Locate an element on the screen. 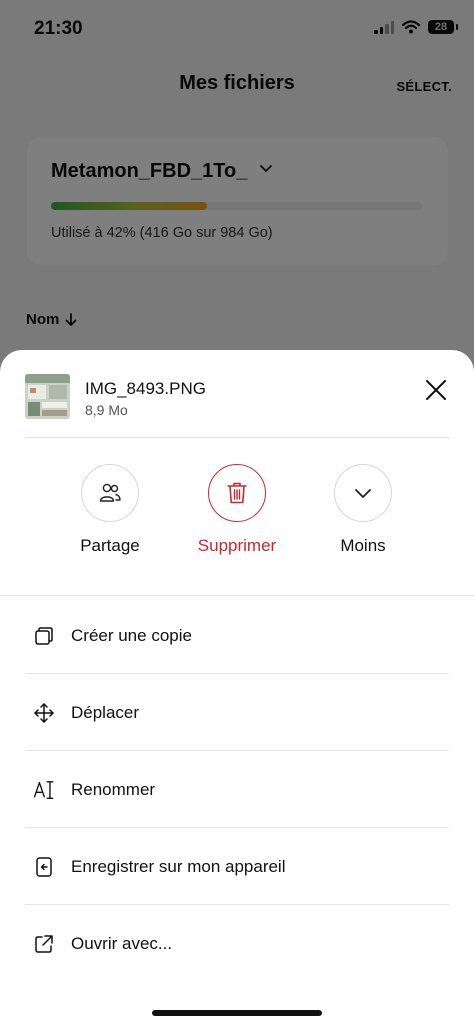 Image resolution: width=474 pixels, height=1026 pixels. menu-item-save-device: Enregistrer sur mon appareil is located at coordinates (237, 866).